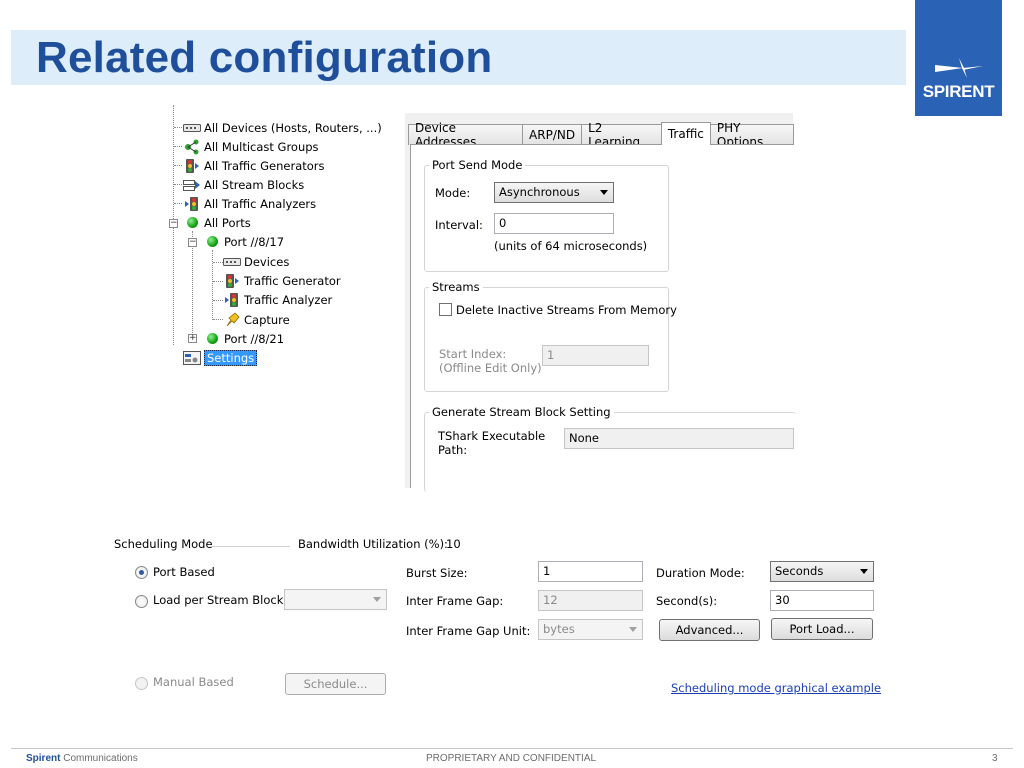 The width and height of the screenshot is (1024, 768). I want to click on tree-item-all-stream-blocks: All Stream Blocks, so click(243, 184).